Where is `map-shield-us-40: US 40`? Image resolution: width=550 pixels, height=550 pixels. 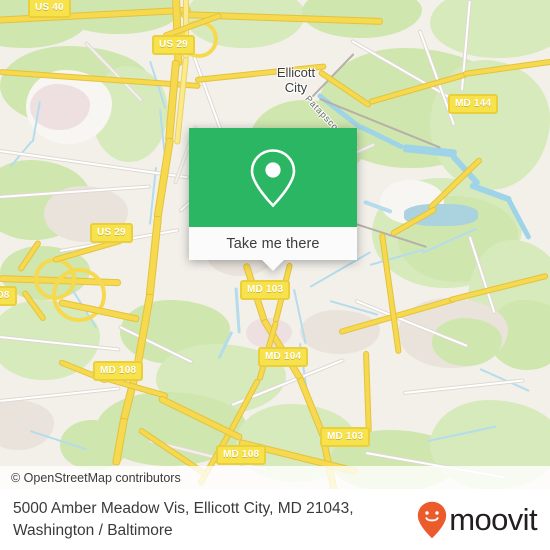
map-shield-us-40: US 40 is located at coordinates (49, 9).